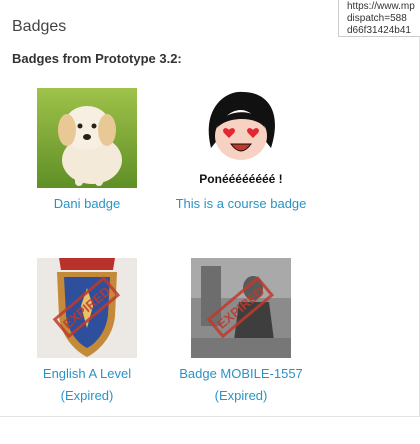 This screenshot has width=420, height=444. What do you see at coordinates (240, 179) in the screenshot?
I see `badge-caption: Ponéééééééé !` at bounding box center [240, 179].